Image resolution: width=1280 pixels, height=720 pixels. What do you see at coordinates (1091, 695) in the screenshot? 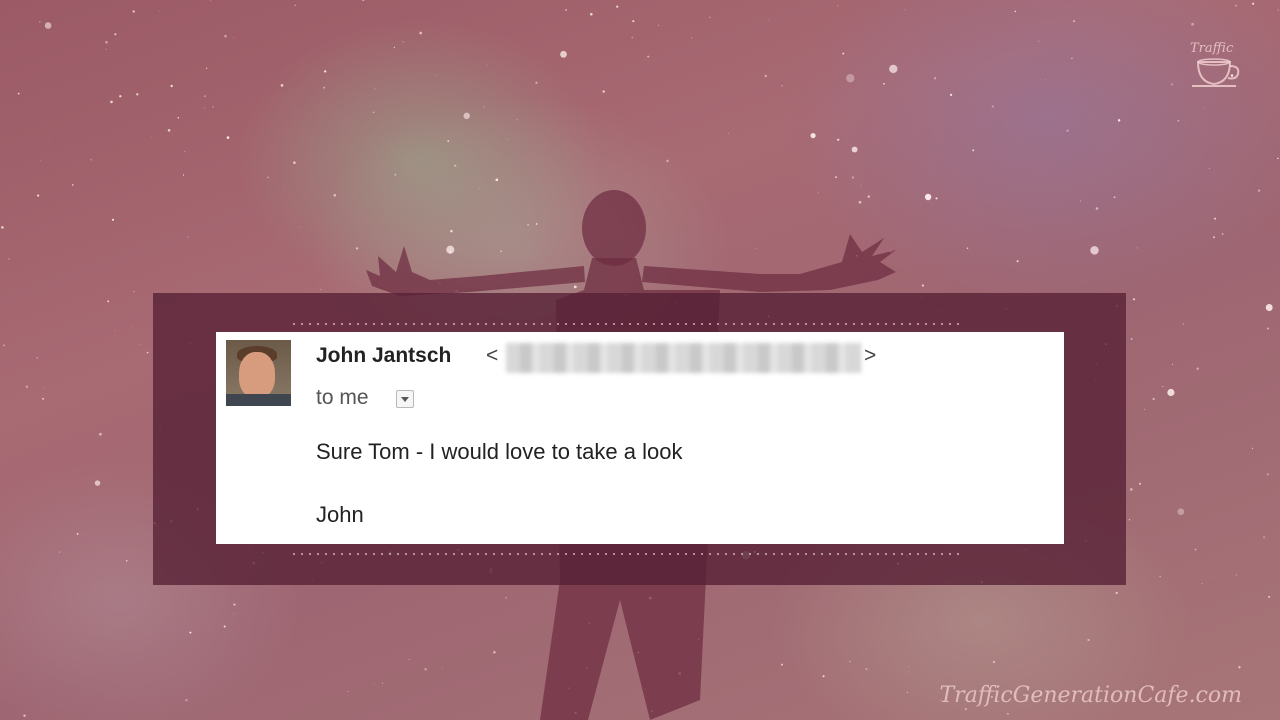
I see `brand-watermark: TrafficGenerationCafe.com` at bounding box center [1091, 695].